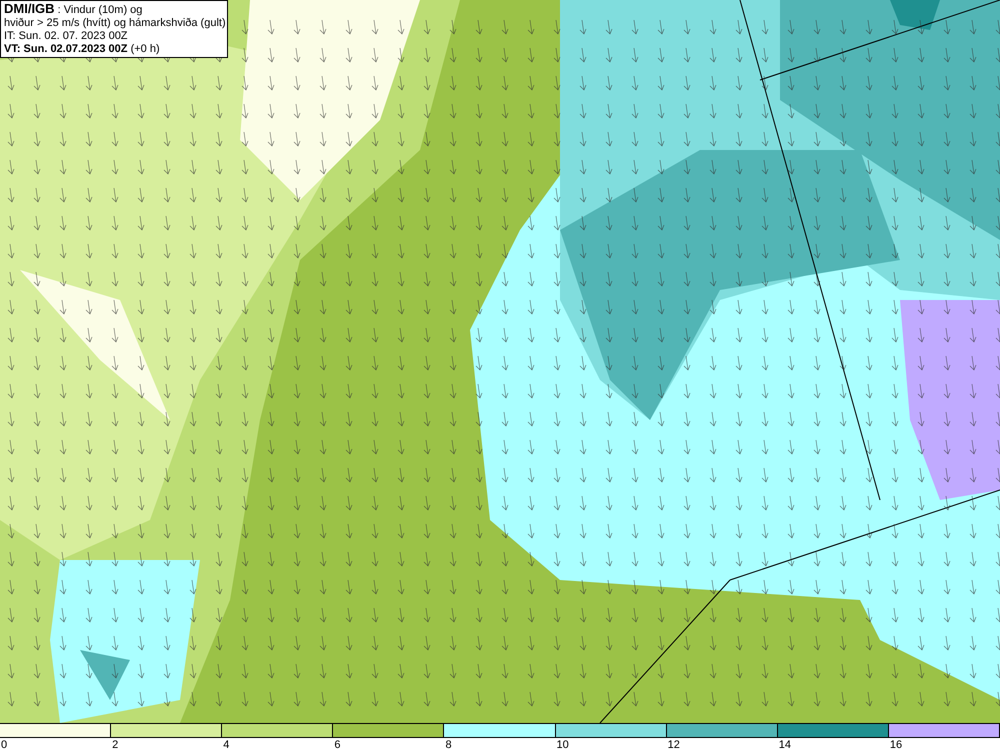 This screenshot has width=1000, height=753. I want to click on legend-tick-label: 12, so click(673, 745).